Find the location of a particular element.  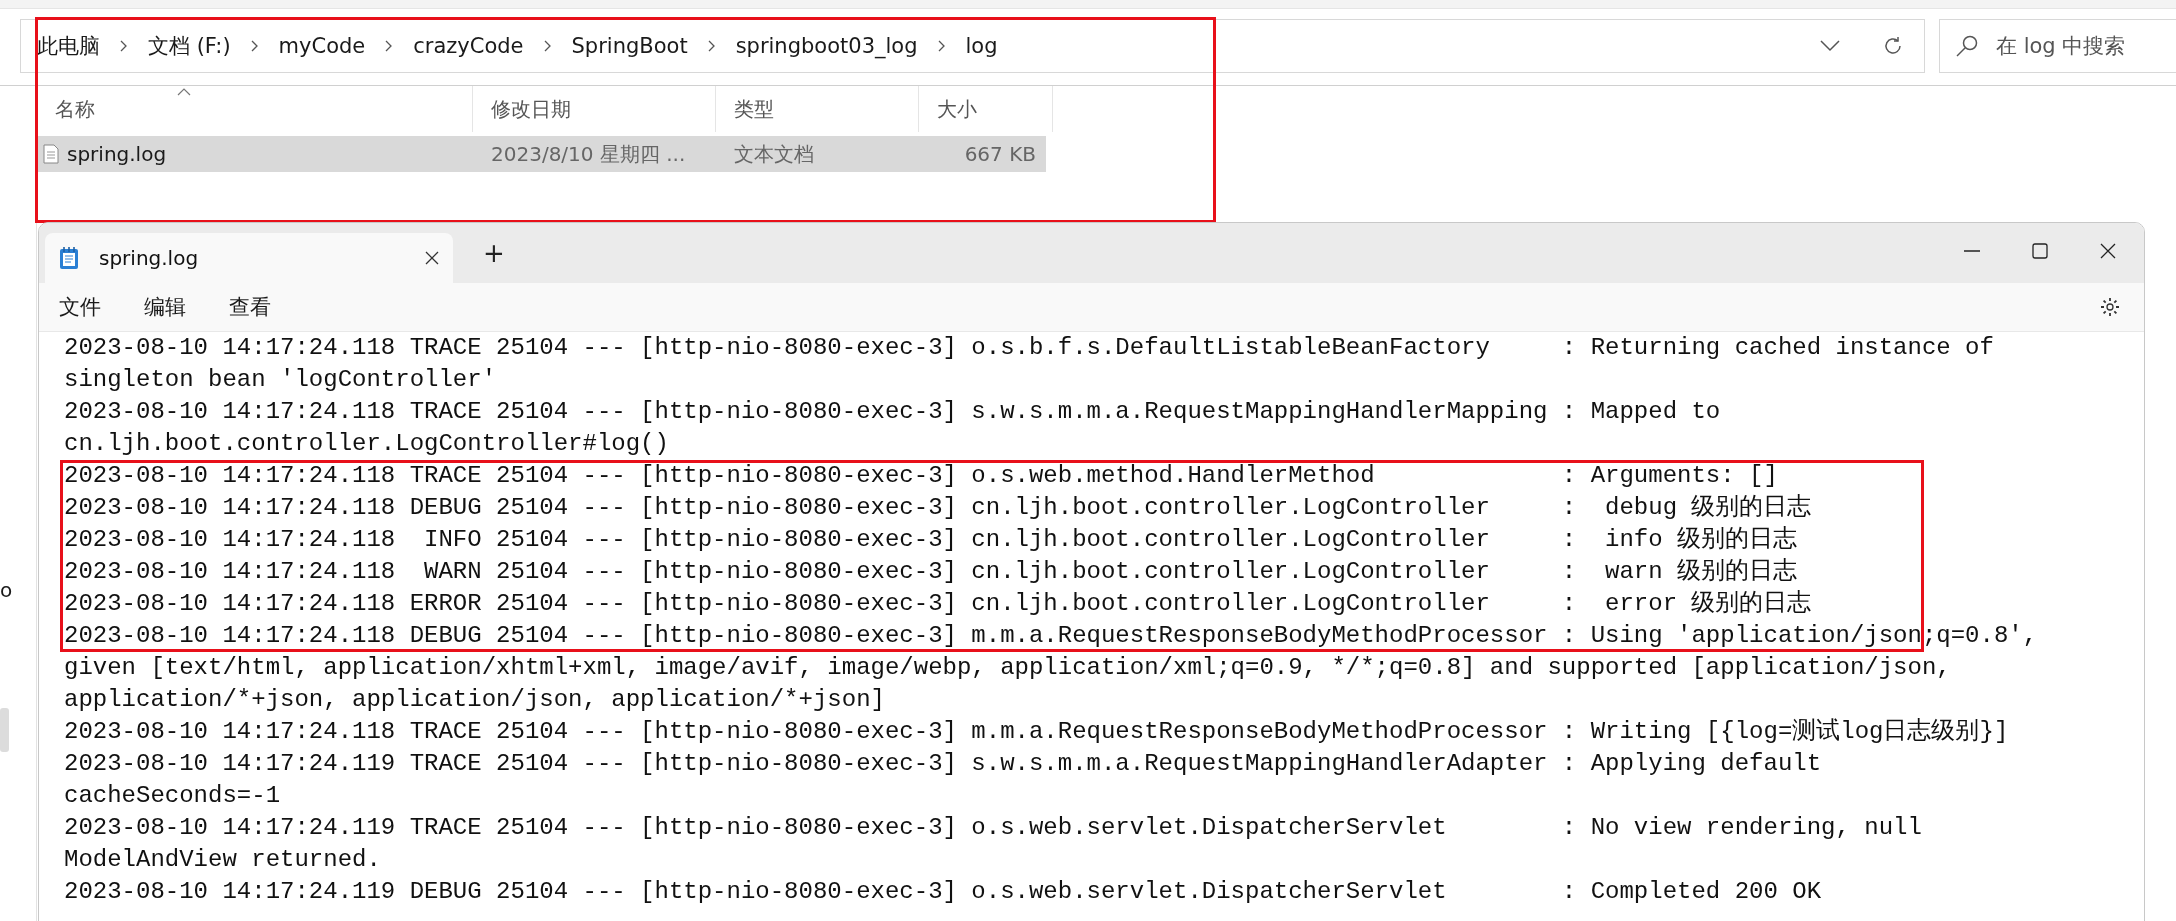

log-line: 2023-08-10 14:17:24.118 ERROR 25104 --- [http-nio-8080-exec-3] cn.ljh.boot.controller.LogController : error 级别的日志 is located at coordinates (938, 604).